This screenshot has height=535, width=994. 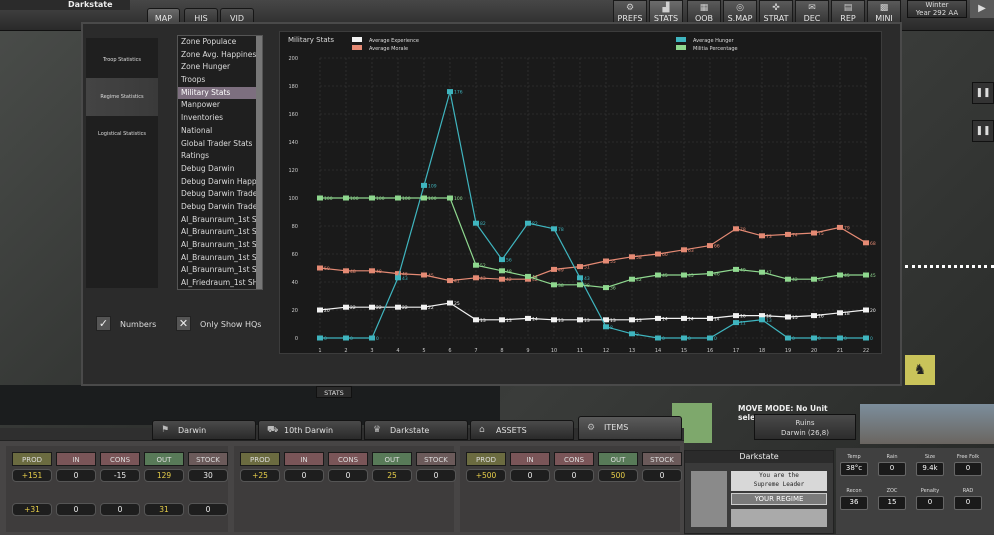 I want to click on data-label: 43, so click(x=483, y=279).